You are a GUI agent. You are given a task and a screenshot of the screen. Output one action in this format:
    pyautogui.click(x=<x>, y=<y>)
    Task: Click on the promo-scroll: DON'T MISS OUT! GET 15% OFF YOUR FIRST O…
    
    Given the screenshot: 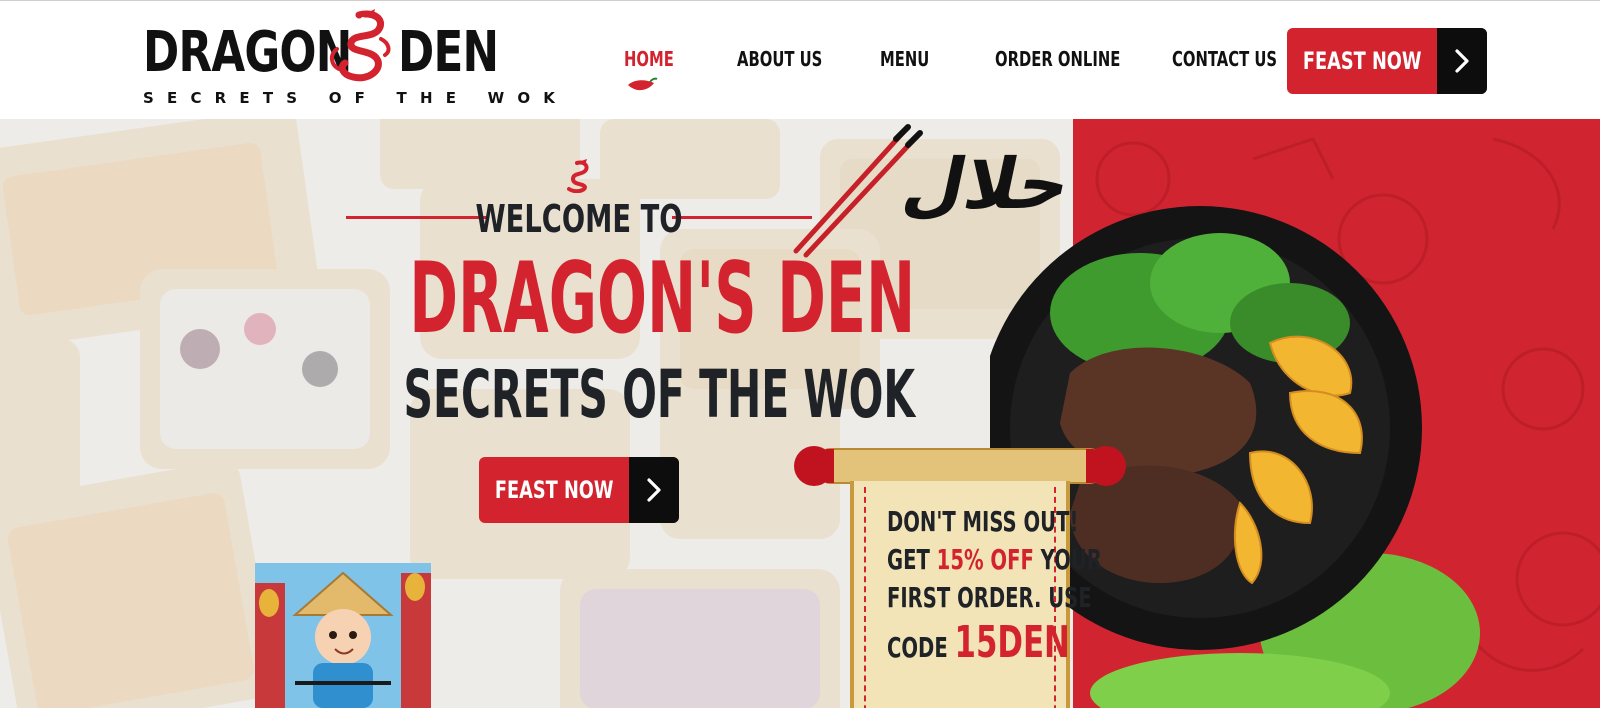 What is the action you would take?
    pyautogui.click(x=960, y=574)
    